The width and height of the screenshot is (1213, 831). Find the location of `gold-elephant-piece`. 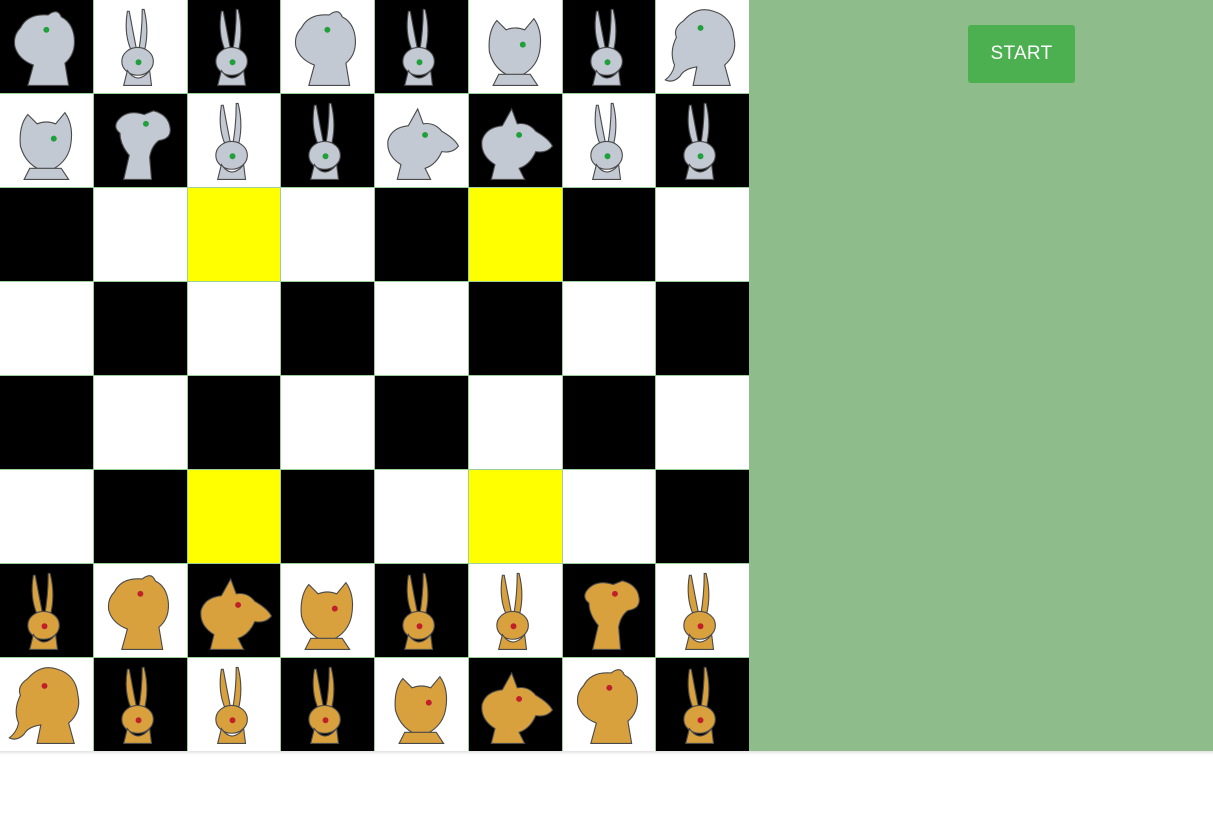

gold-elephant-piece is located at coordinates (46, 704).